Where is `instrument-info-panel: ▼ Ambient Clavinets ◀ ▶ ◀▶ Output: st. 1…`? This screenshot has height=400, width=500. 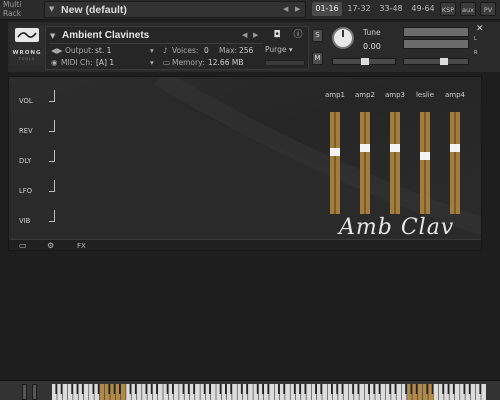
instrument-info-panel: ▼ Ambient Clavinets ◀ ▶ ◀▶ Output: st. 1… is located at coordinates (177, 48).